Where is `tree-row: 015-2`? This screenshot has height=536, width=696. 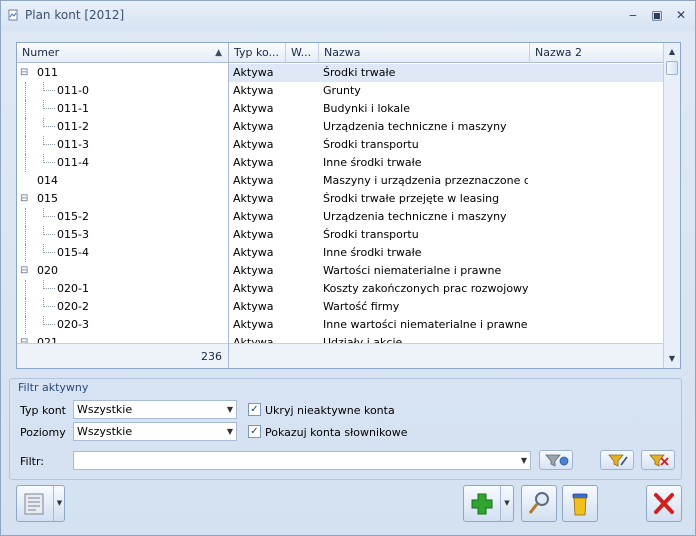 tree-row: 015-2 is located at coordinates (122, 217).